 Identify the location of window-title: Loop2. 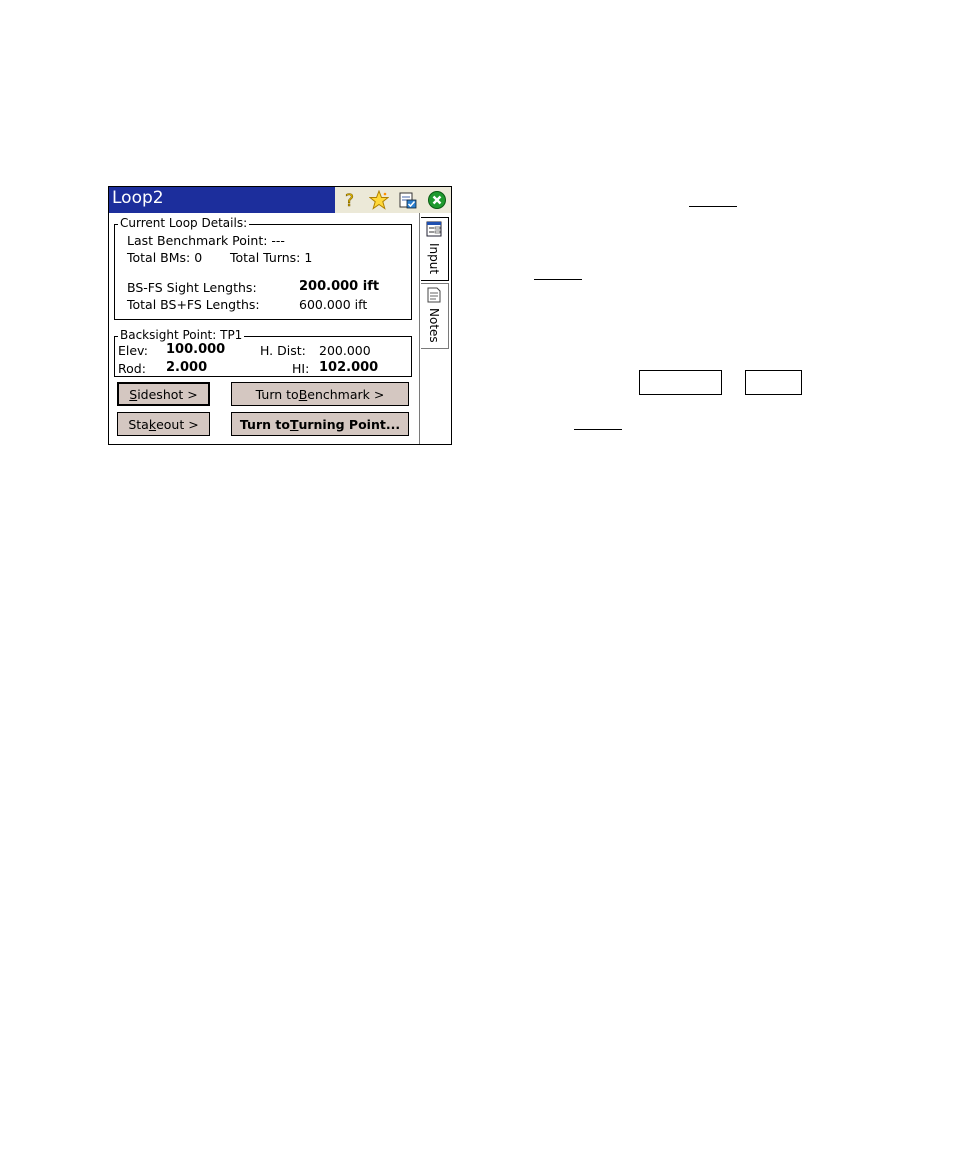
(138, 198).